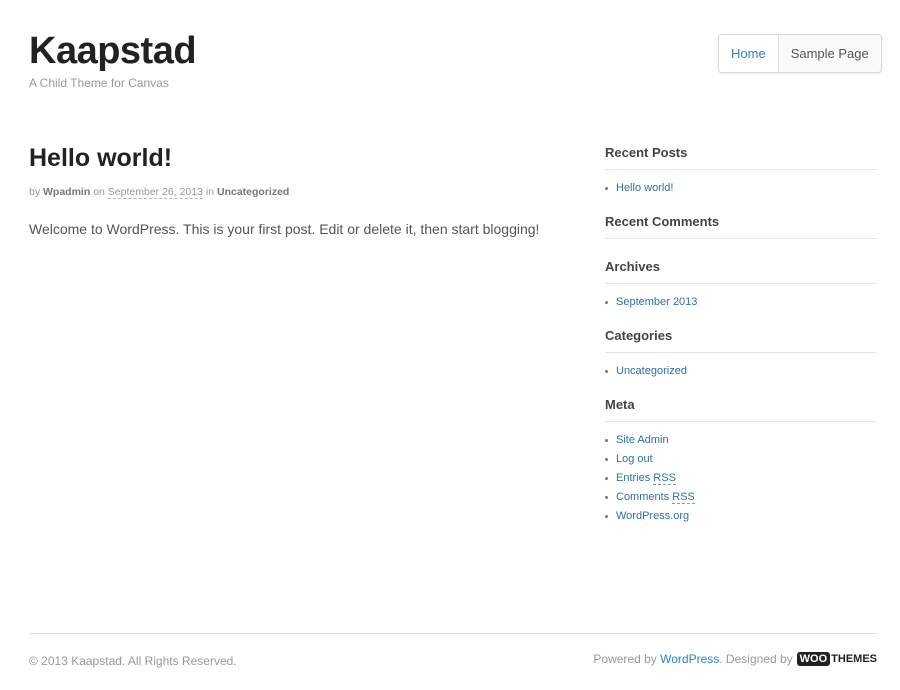  What do you see at coordinates (651, 371) in the screenshot?
I see `category-link: Uncategorized` at bounding box center [651, 371].